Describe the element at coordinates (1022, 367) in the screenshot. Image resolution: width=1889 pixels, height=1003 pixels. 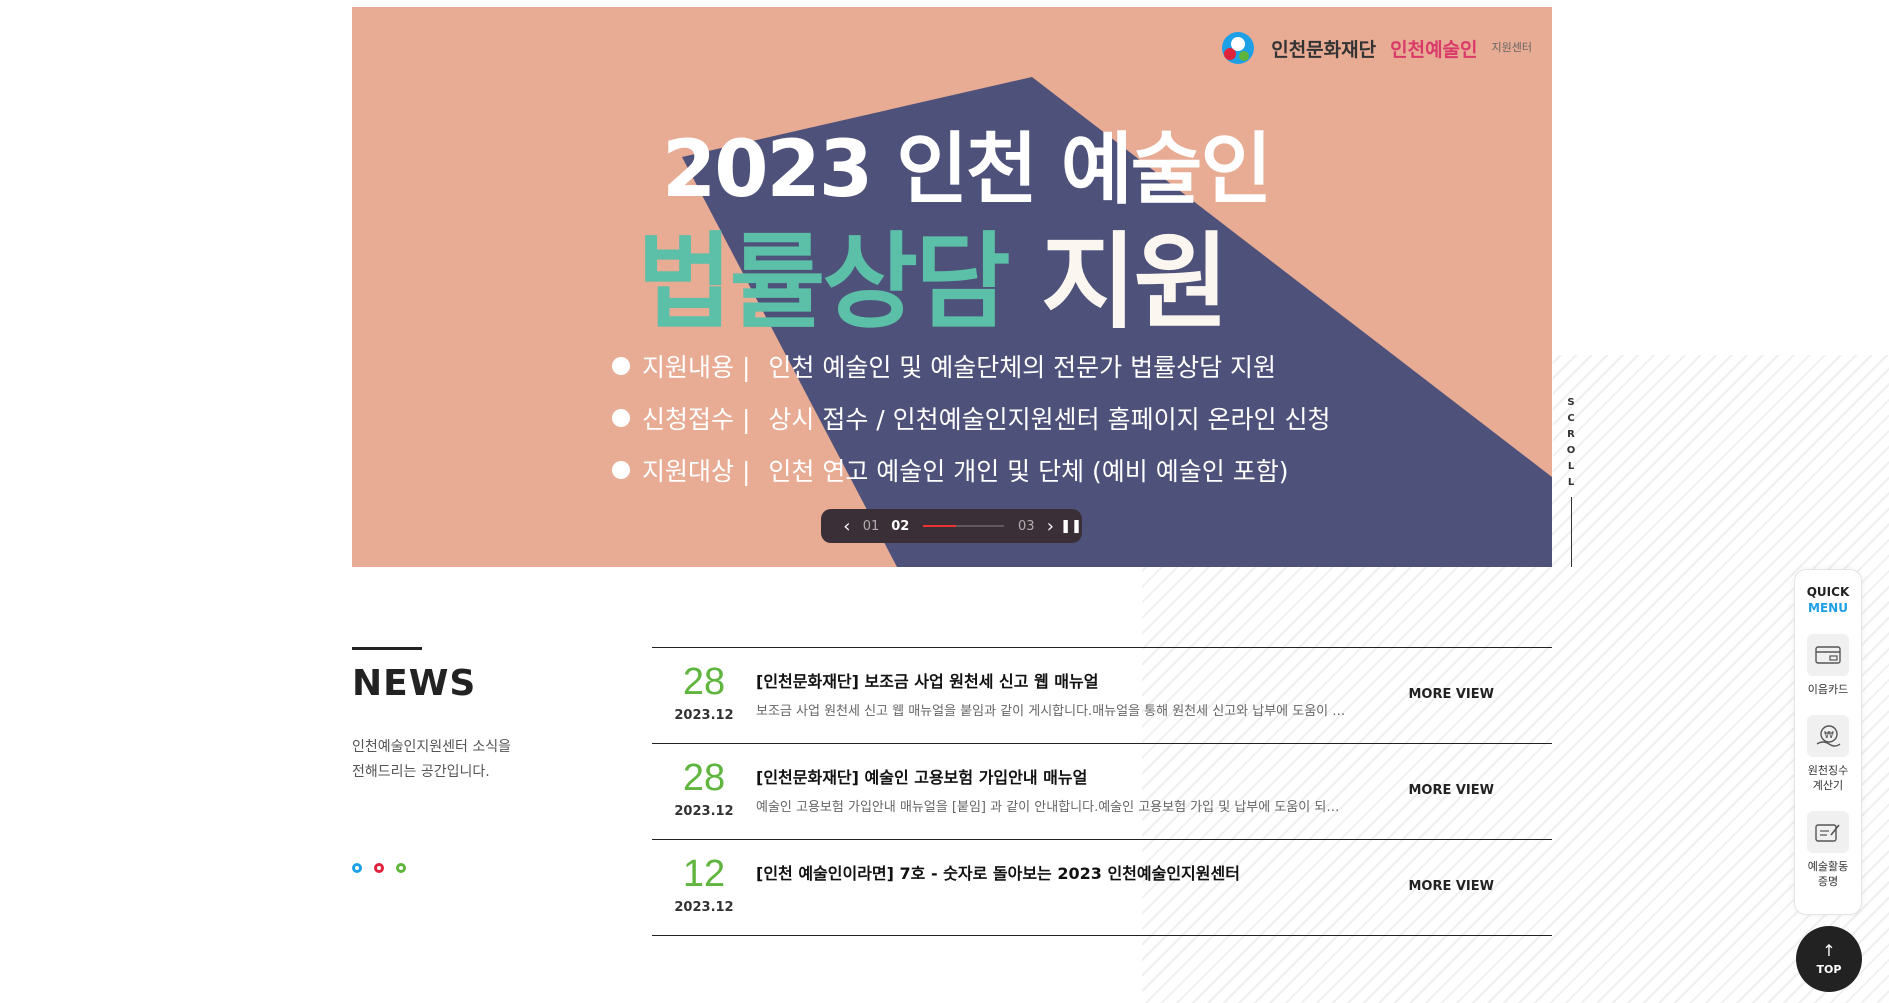
I see `banner-info-text: 인천 예술인 및 예술단체의 전문가 법률상담 지원` at that location.